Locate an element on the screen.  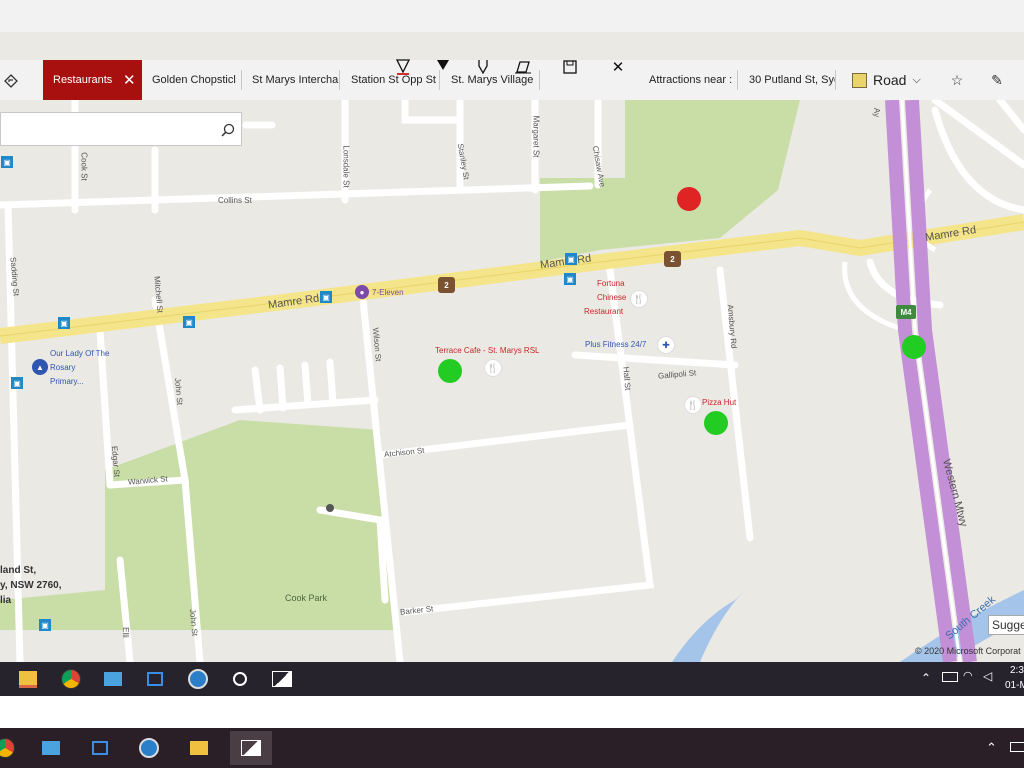
title-bar: — is located at coordinates (512, 22).